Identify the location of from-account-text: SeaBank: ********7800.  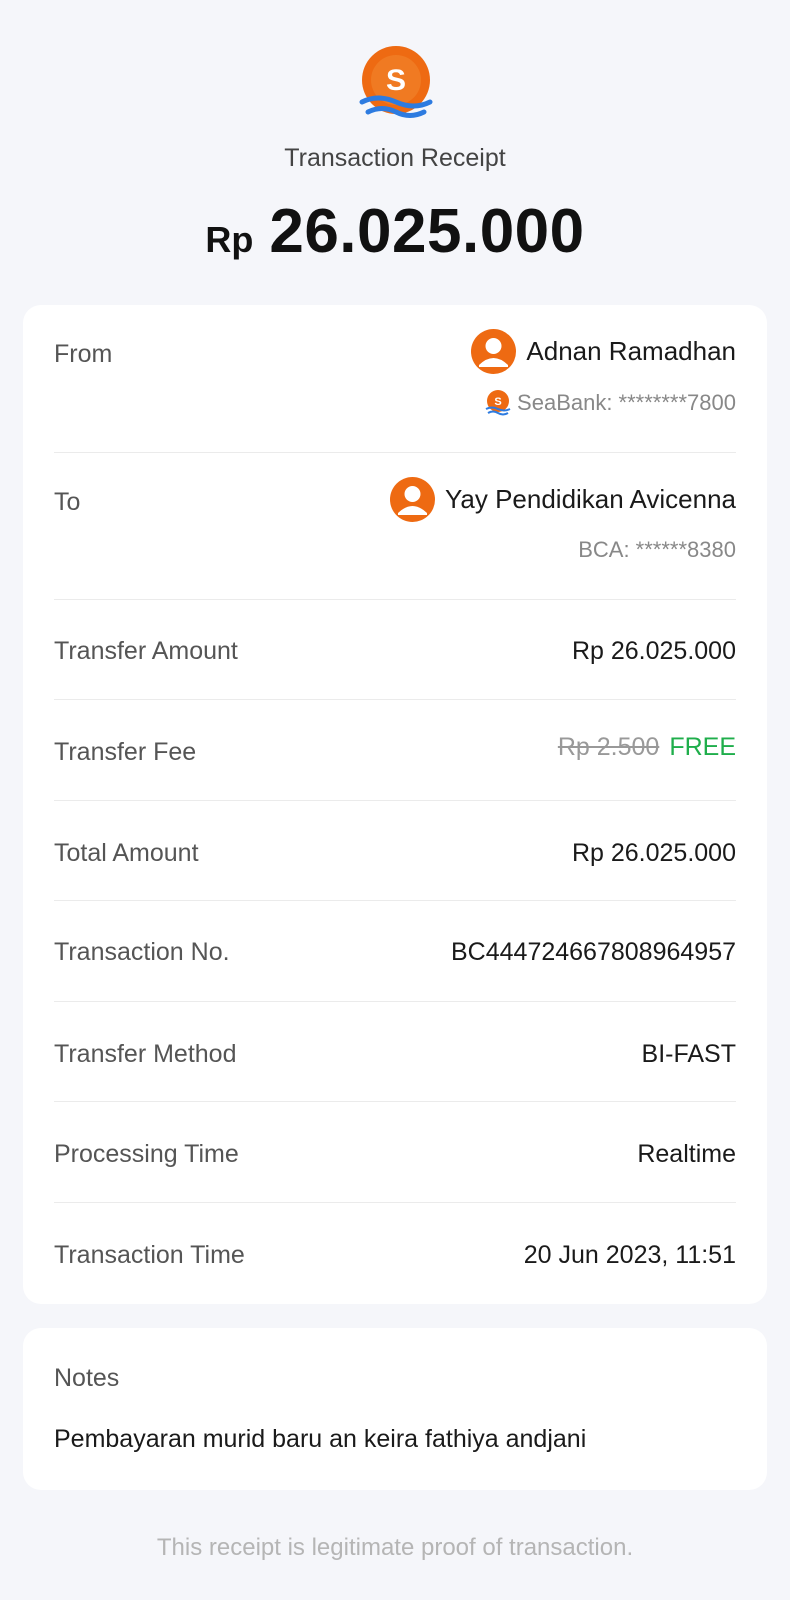
(626, 402).